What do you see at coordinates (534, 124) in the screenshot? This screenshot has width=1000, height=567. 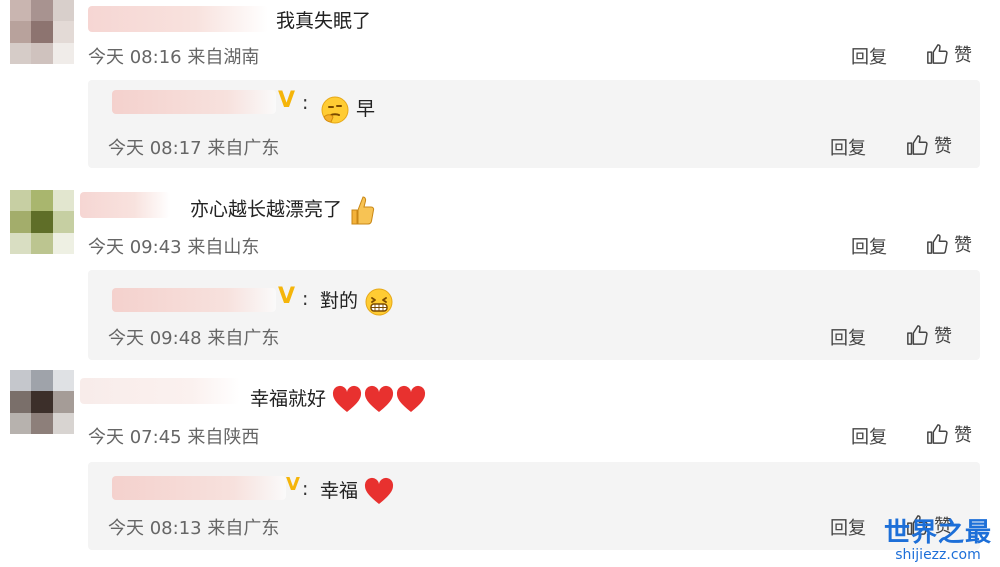 I see `reply-box: V : 早 今天 08:17 来自广东 回复 赞` at bounding box center [534, 124].